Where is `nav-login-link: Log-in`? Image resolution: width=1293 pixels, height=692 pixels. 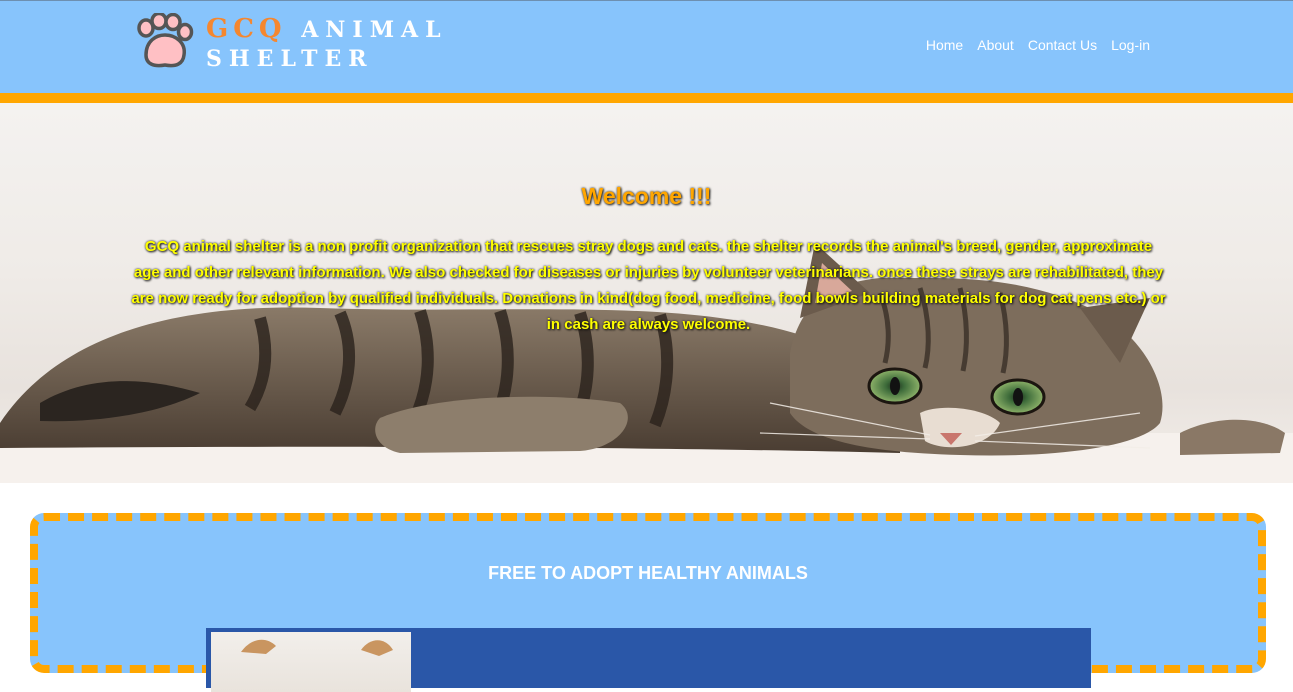 nav-login-link: Log-in is located at coordinates (1130, 45).